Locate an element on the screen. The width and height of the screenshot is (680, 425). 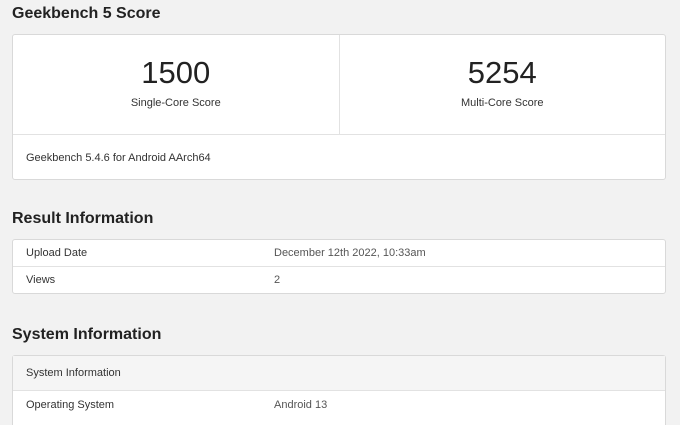
multi-core-cell: 5254 Multi-Core Score is located at coordinates (502, 84).